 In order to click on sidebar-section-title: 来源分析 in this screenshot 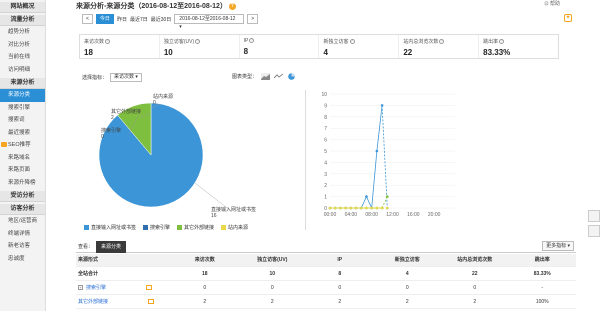, I will do `click(22, 83)`.